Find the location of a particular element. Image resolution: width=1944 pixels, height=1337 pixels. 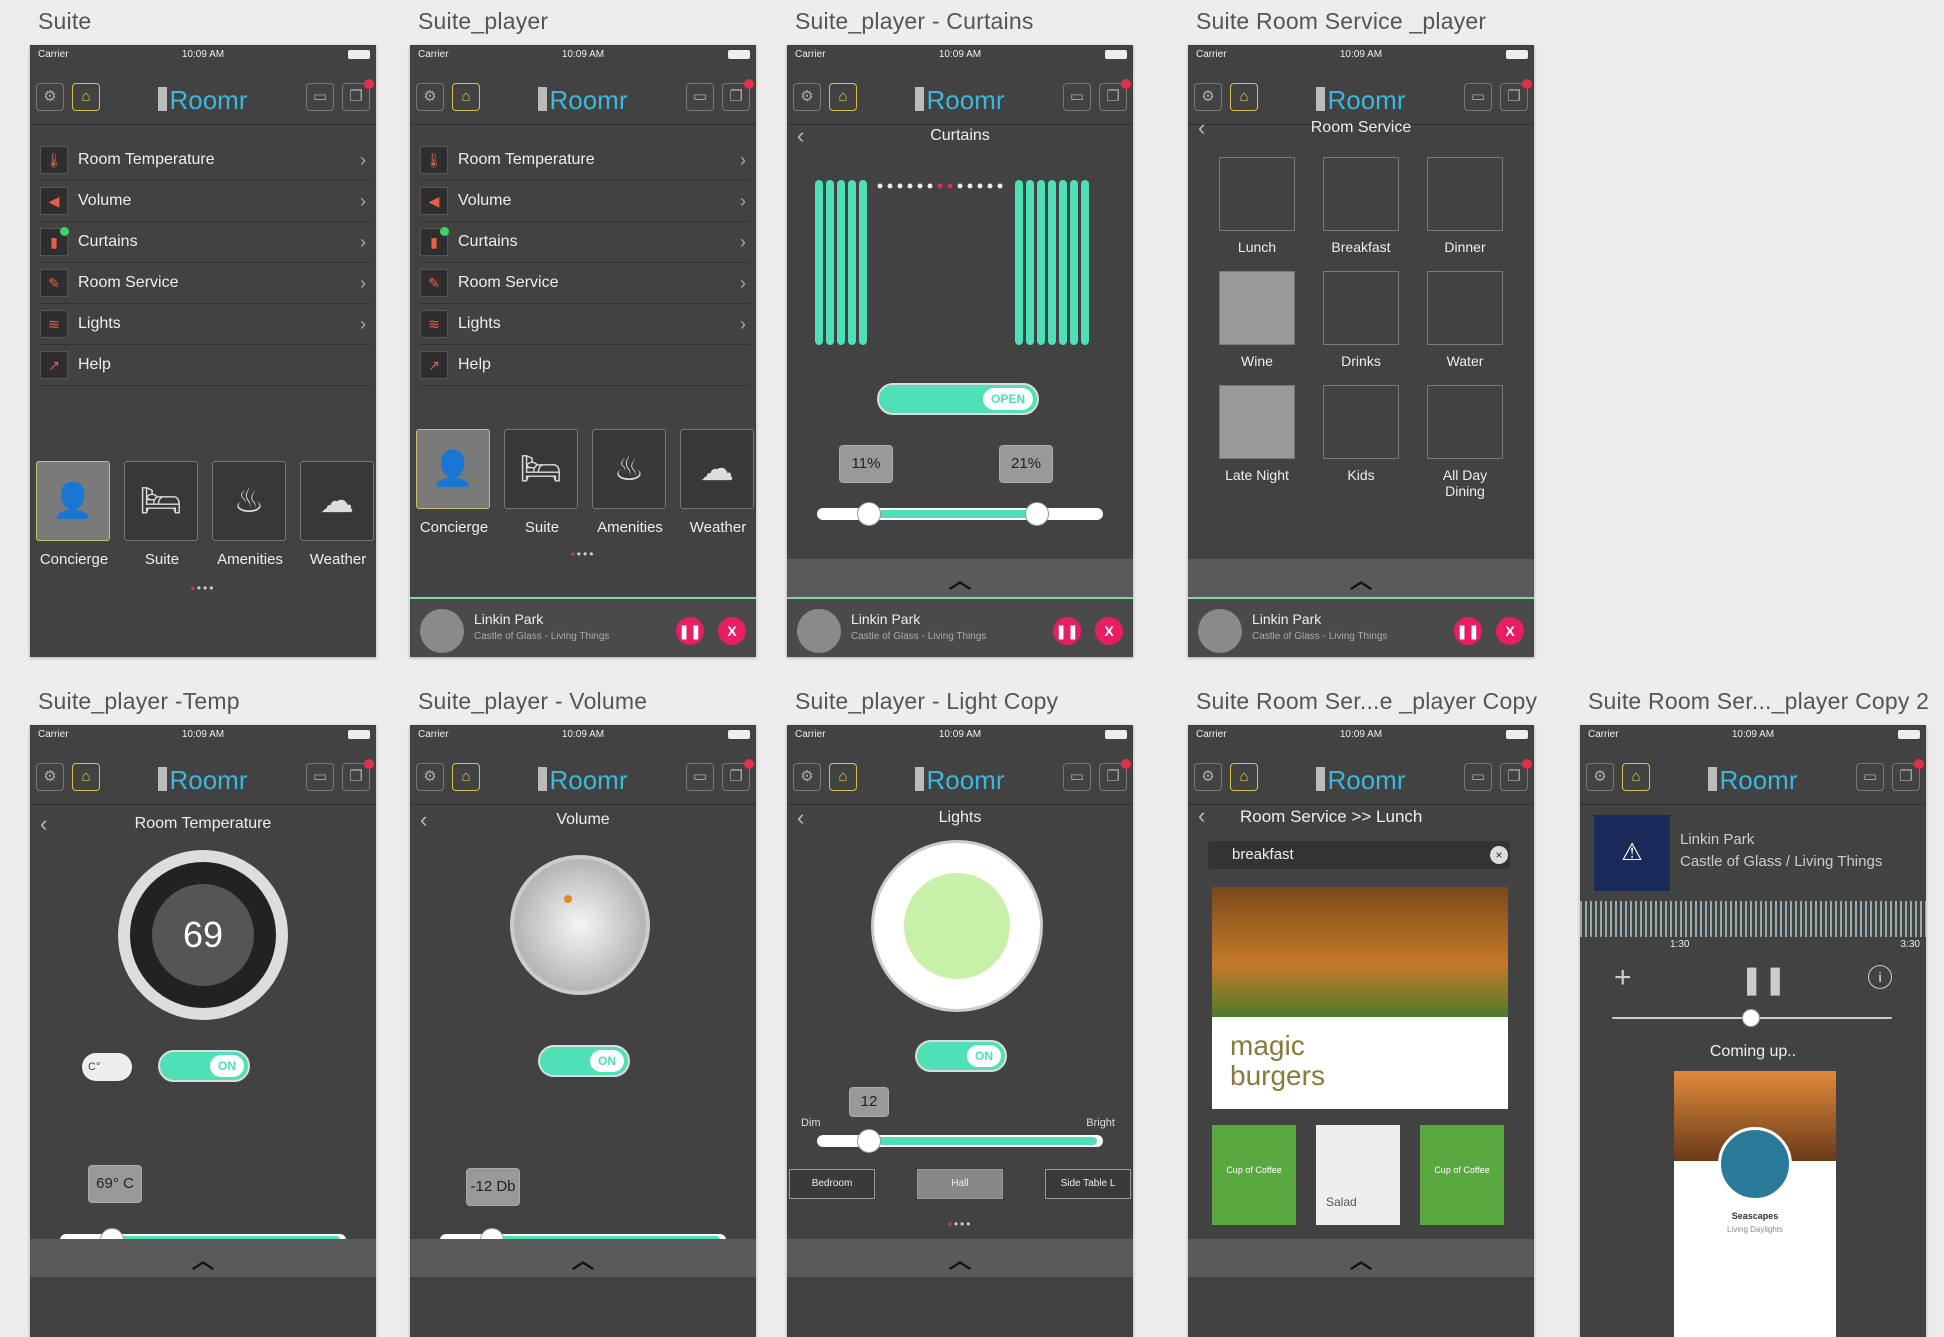

room-chip: Hall is located at coordinates (960, 1184).